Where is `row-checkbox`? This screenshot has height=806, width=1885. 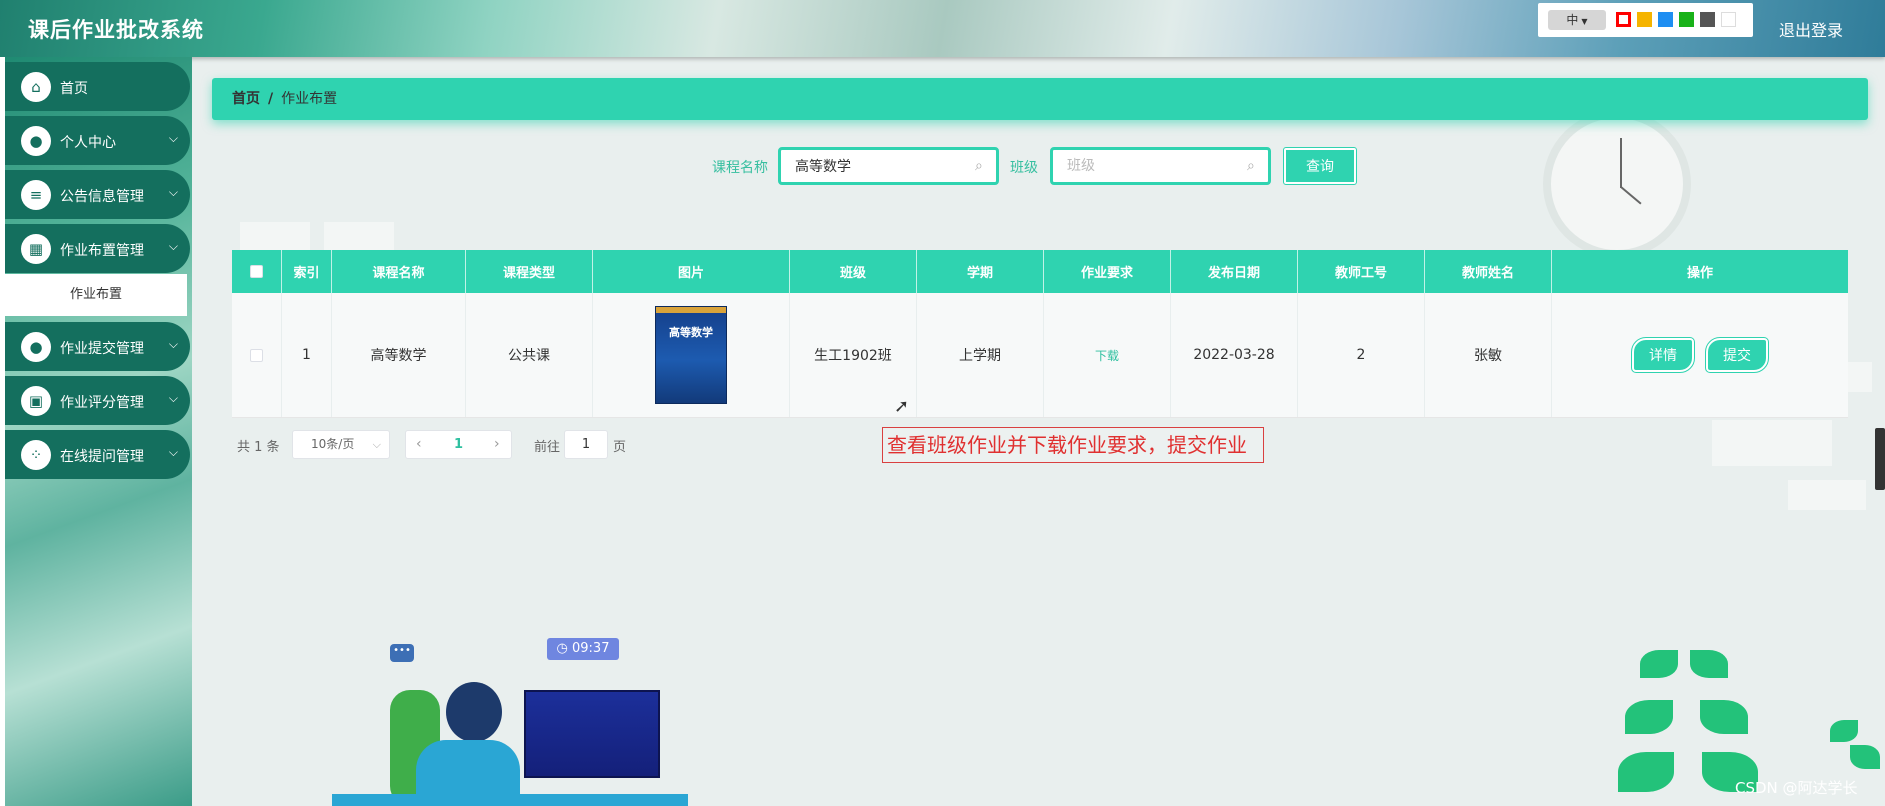
row-checkbox is located at coordinates (256, 355).